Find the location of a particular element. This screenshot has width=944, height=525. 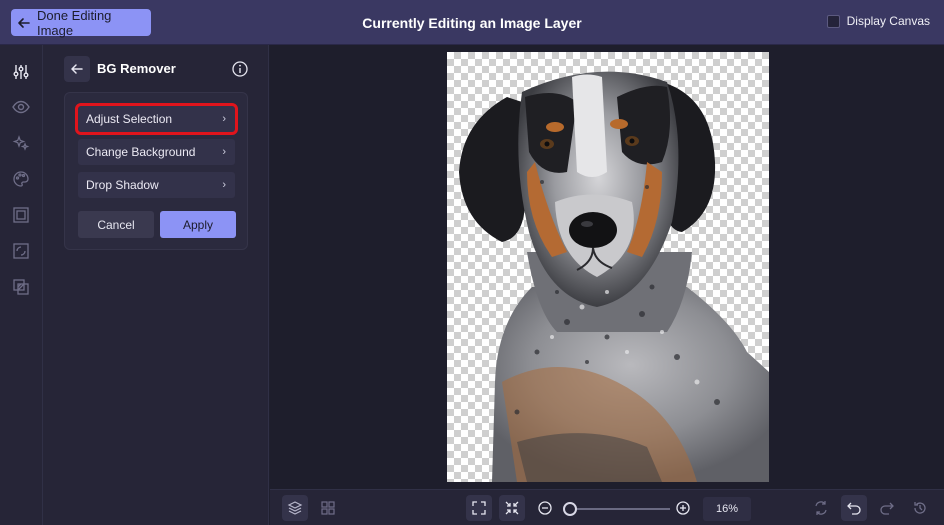

frame-icon is located at coordinates (21, 215).